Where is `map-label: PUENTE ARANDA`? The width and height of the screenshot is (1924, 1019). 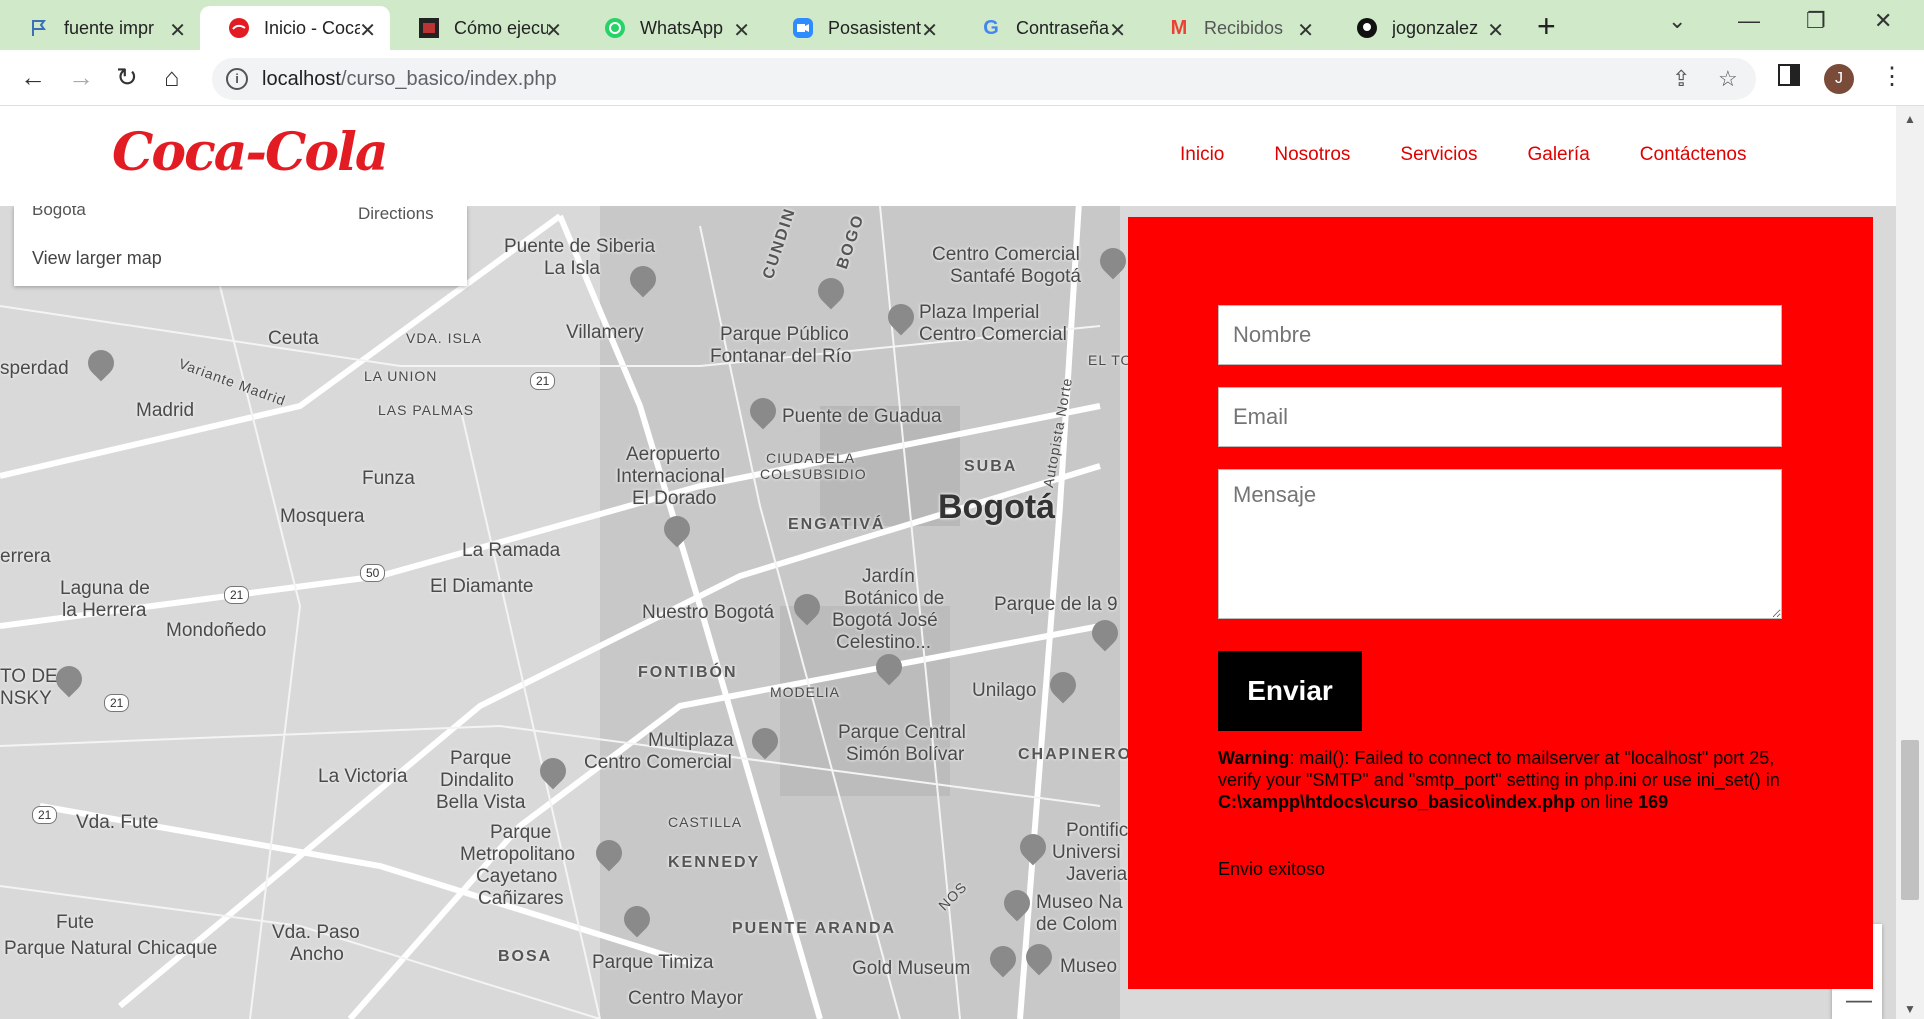
map-label: PUENTE ARANDA is located at coordinates (814, 928).